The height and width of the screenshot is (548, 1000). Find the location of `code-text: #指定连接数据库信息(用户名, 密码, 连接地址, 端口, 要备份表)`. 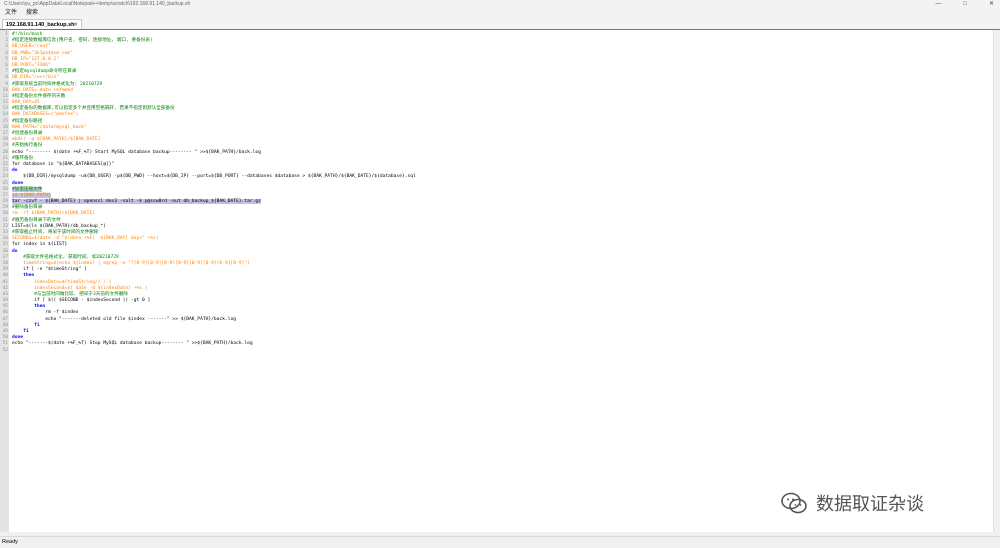

code-text: #指定连接数据库信息(用户名, 密码, 连接地址, 端口, 要备份表) is located at coordinates (82, 41).